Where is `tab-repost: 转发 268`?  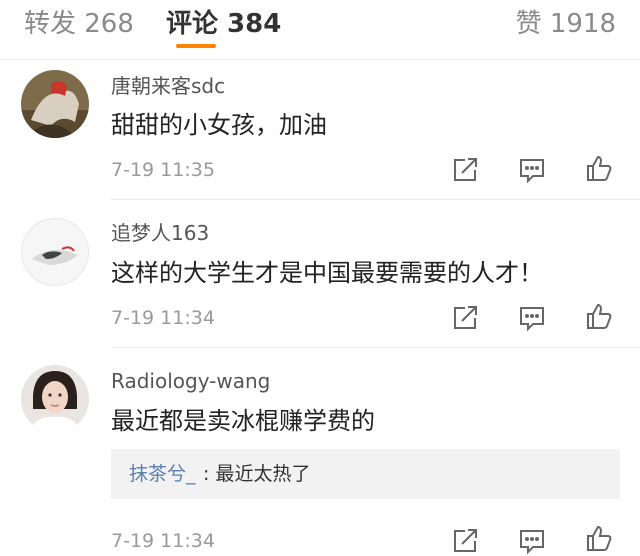 tab-repost: 转发 268 is located at coordinates (79, 24).